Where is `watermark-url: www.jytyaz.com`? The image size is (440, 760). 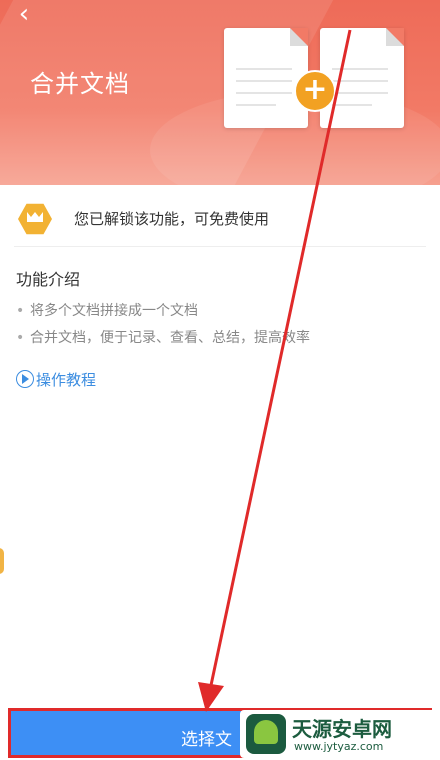
watermark-url: www.jytyaz.com is located at coordinates (339, 746).